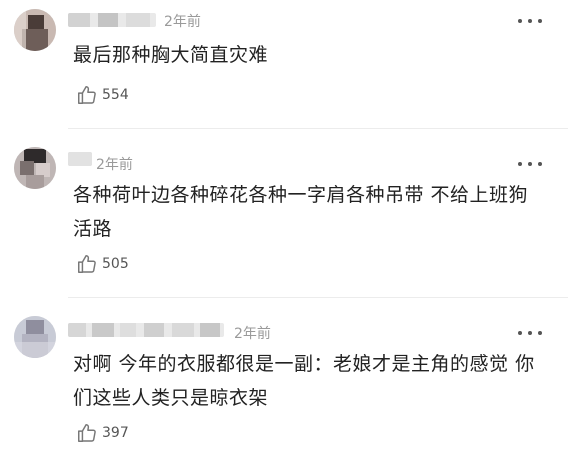 This screenshot has height=461, width=568. What do you see at coordinates (171, 55) in the screenshot?
I see `comment-text: 最后那种胸大简直灾难` at bounding box center [171, 55].